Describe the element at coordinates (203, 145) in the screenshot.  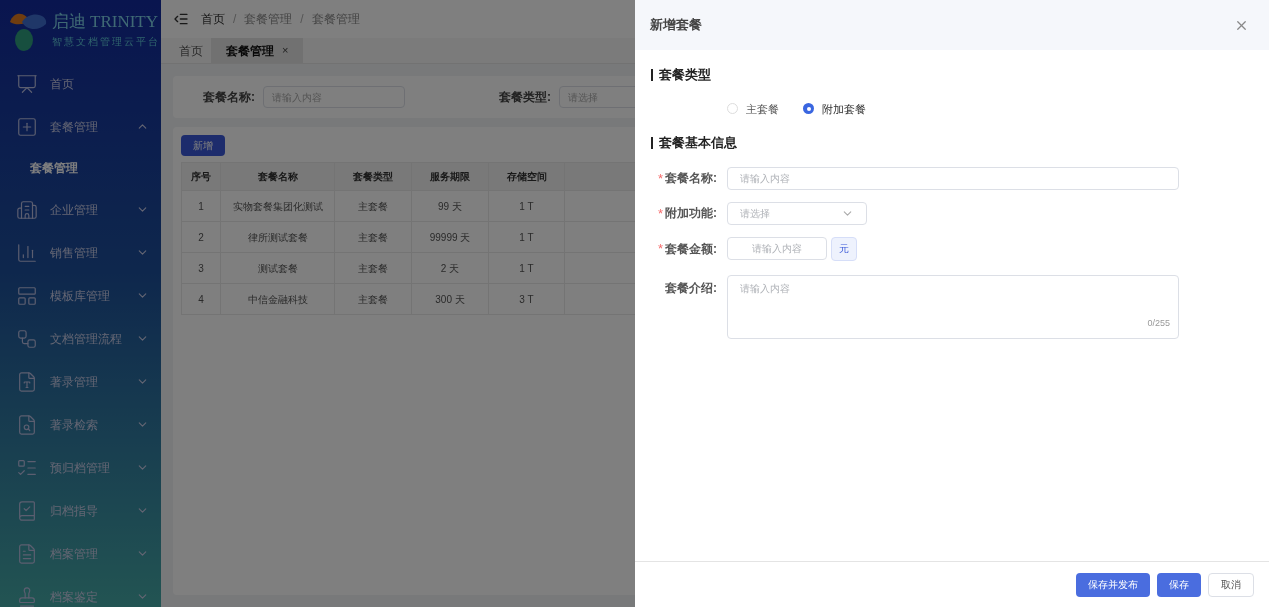
I see `add-button: 新增` at that location.